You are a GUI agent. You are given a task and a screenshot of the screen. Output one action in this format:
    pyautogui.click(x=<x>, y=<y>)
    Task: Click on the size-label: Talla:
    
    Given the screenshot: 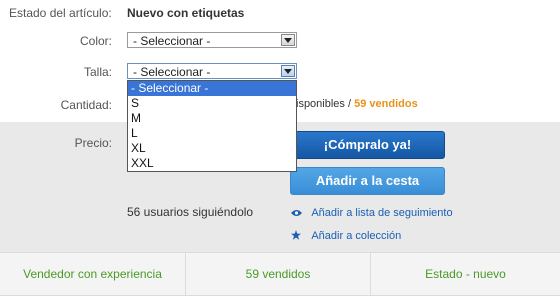 What is the action you would take?
    pyautogui.click(x=97, y=72)
    